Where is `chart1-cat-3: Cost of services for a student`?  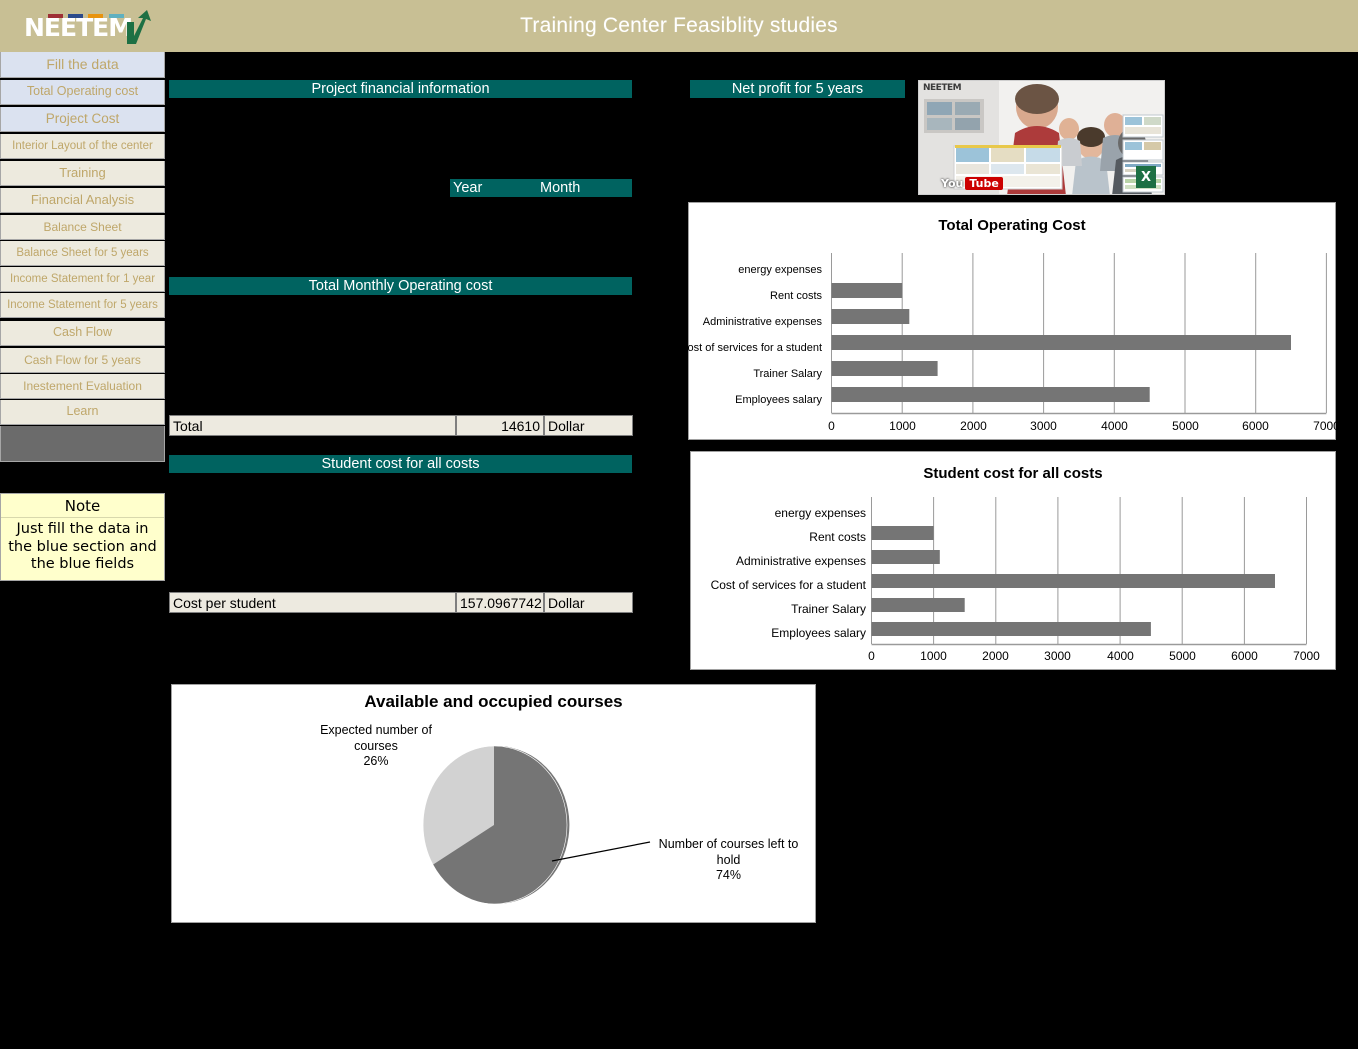 chart1-cat-3: Cost of services for a student is located at coordinates (750, 348).